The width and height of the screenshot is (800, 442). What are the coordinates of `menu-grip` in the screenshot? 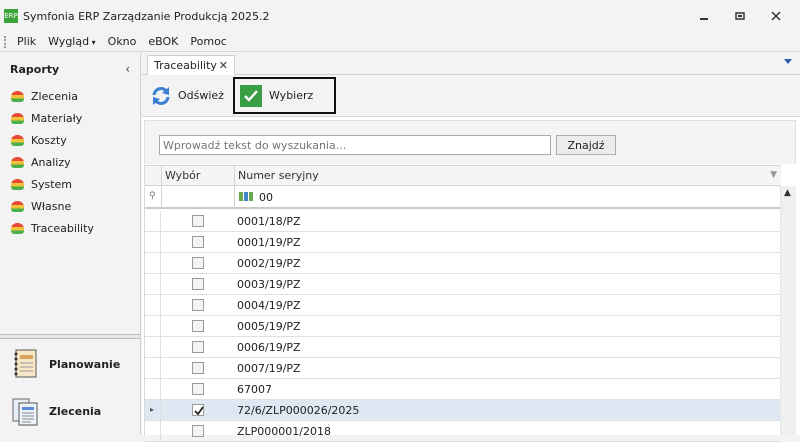 It's located at (5, 41).